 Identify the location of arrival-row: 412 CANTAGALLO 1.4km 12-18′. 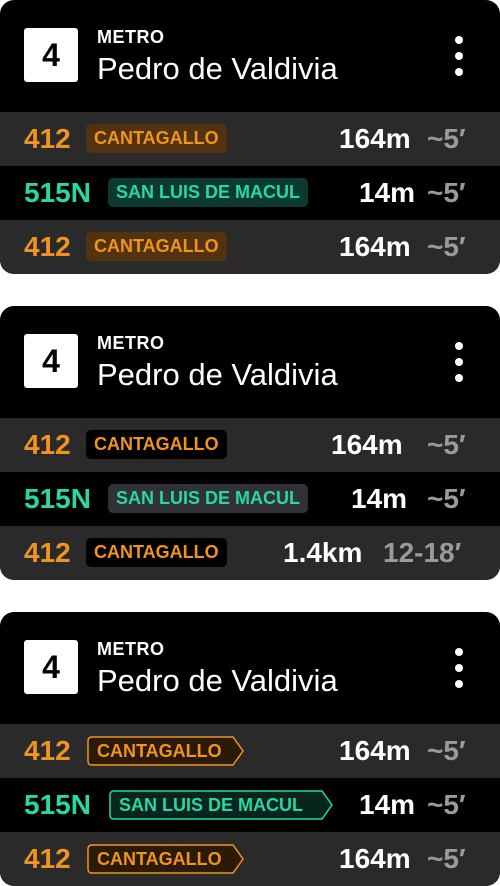
(250, 553).